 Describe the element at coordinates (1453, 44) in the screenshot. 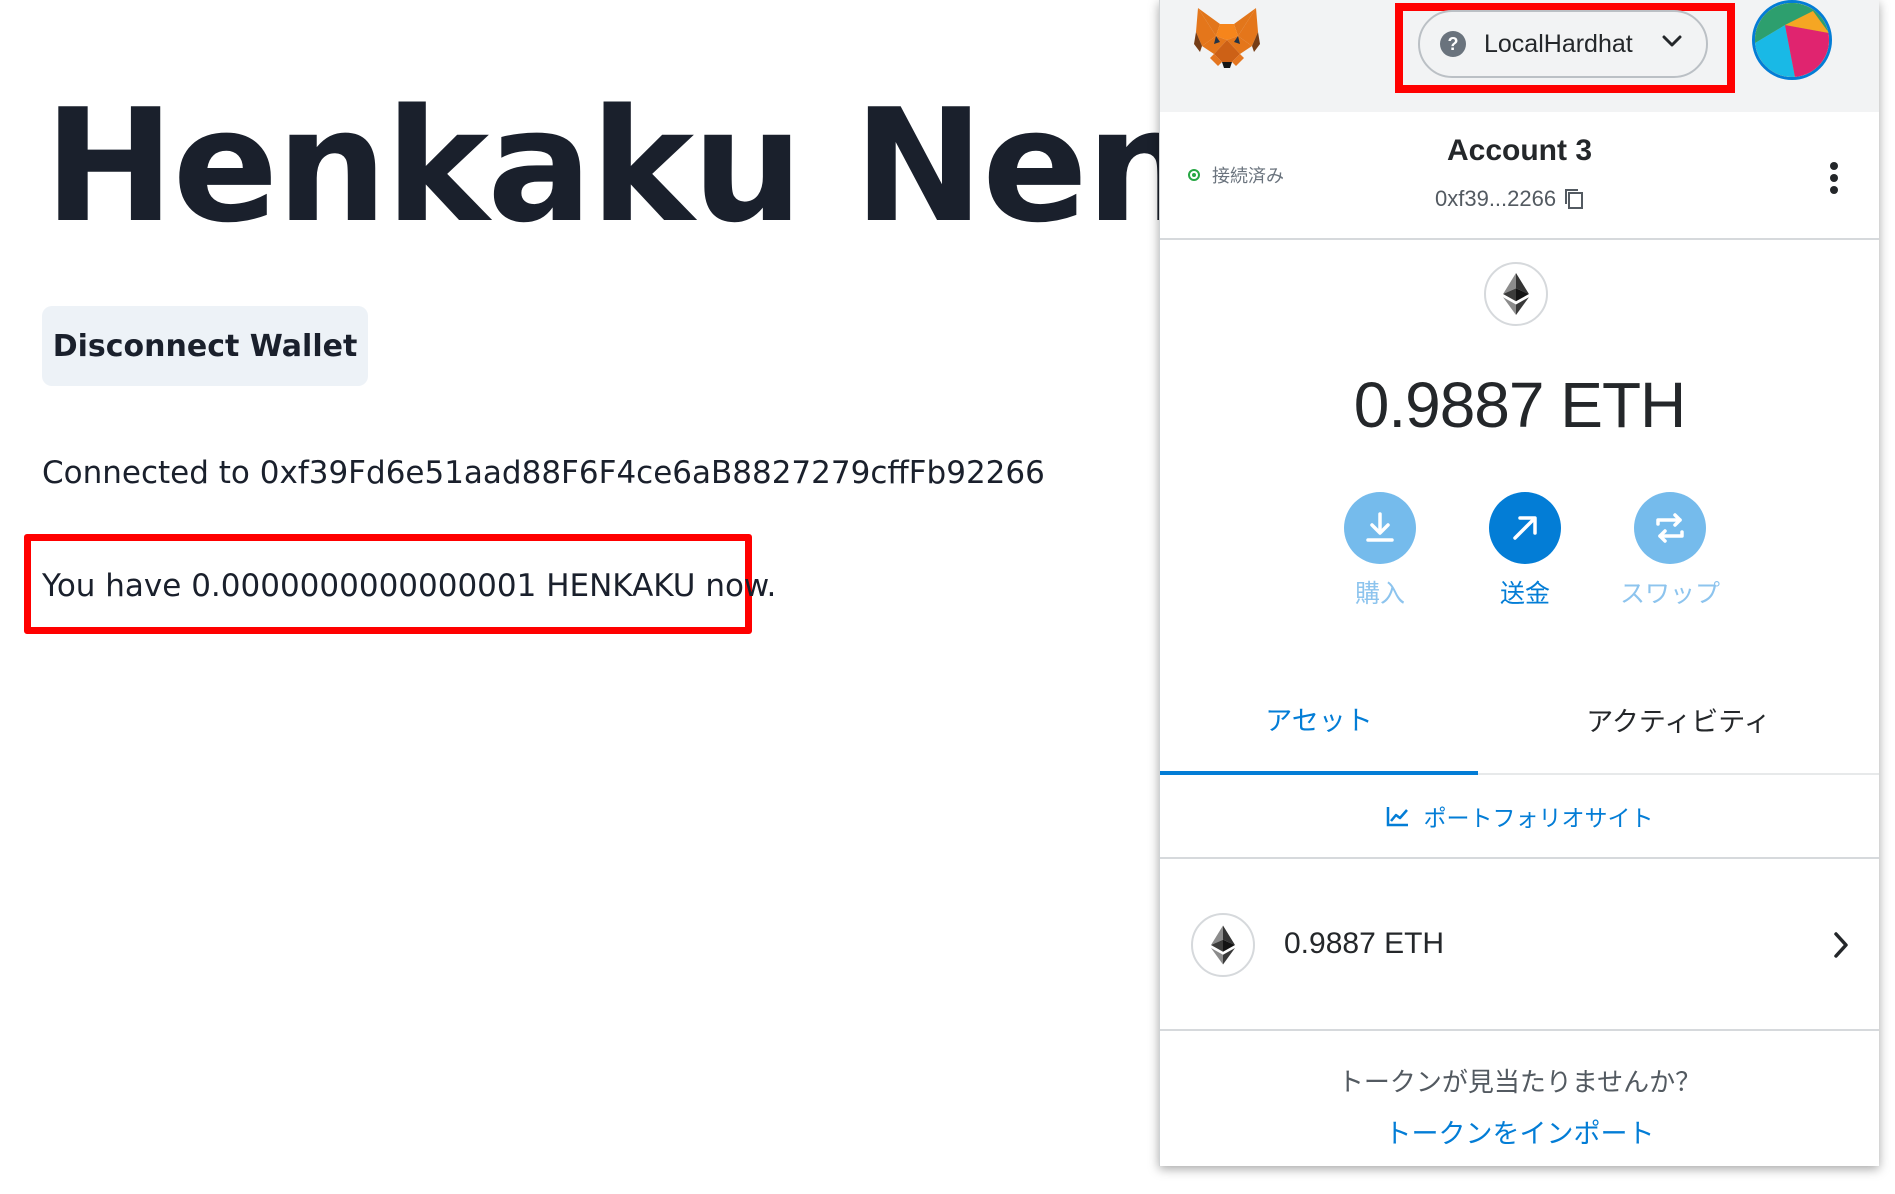

I see `unknown-network-icon: ?` at that location.